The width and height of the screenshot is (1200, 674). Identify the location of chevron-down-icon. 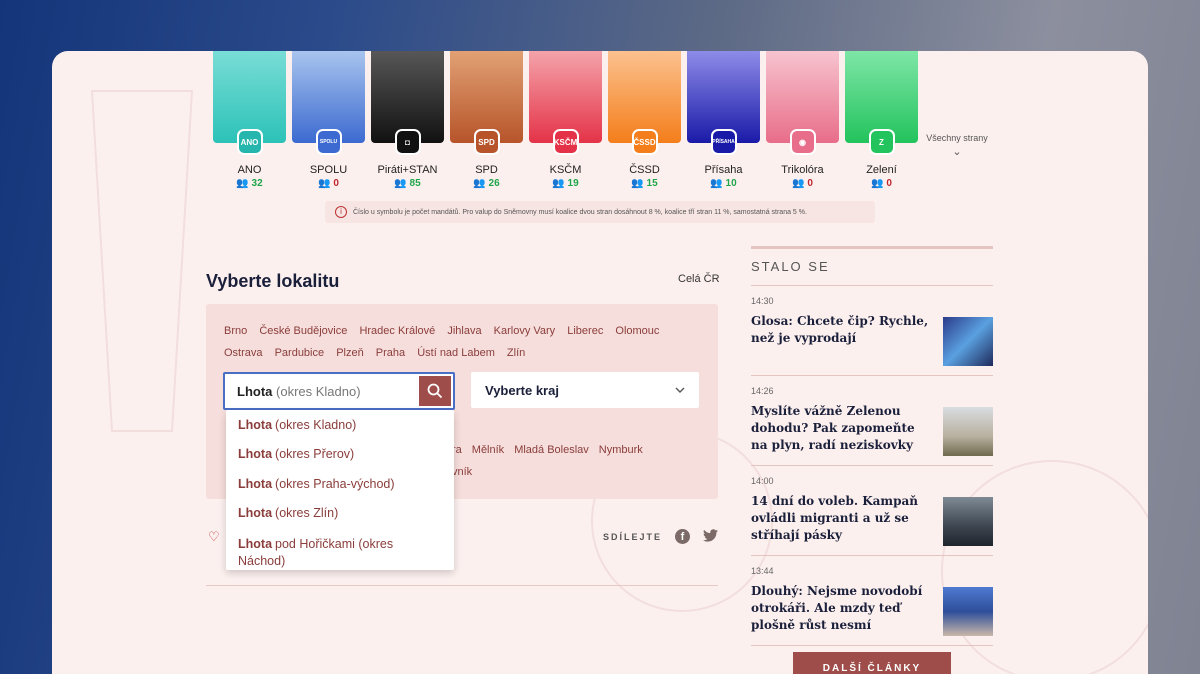
(680, 390).